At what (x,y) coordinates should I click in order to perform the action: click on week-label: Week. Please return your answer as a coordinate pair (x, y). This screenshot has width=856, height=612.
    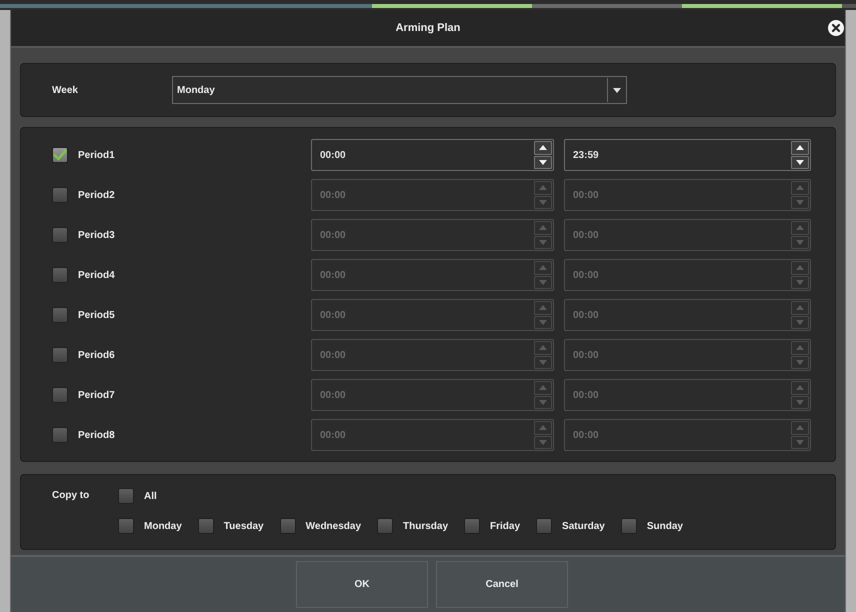
    Looking at the image, I should click on (65, 90).